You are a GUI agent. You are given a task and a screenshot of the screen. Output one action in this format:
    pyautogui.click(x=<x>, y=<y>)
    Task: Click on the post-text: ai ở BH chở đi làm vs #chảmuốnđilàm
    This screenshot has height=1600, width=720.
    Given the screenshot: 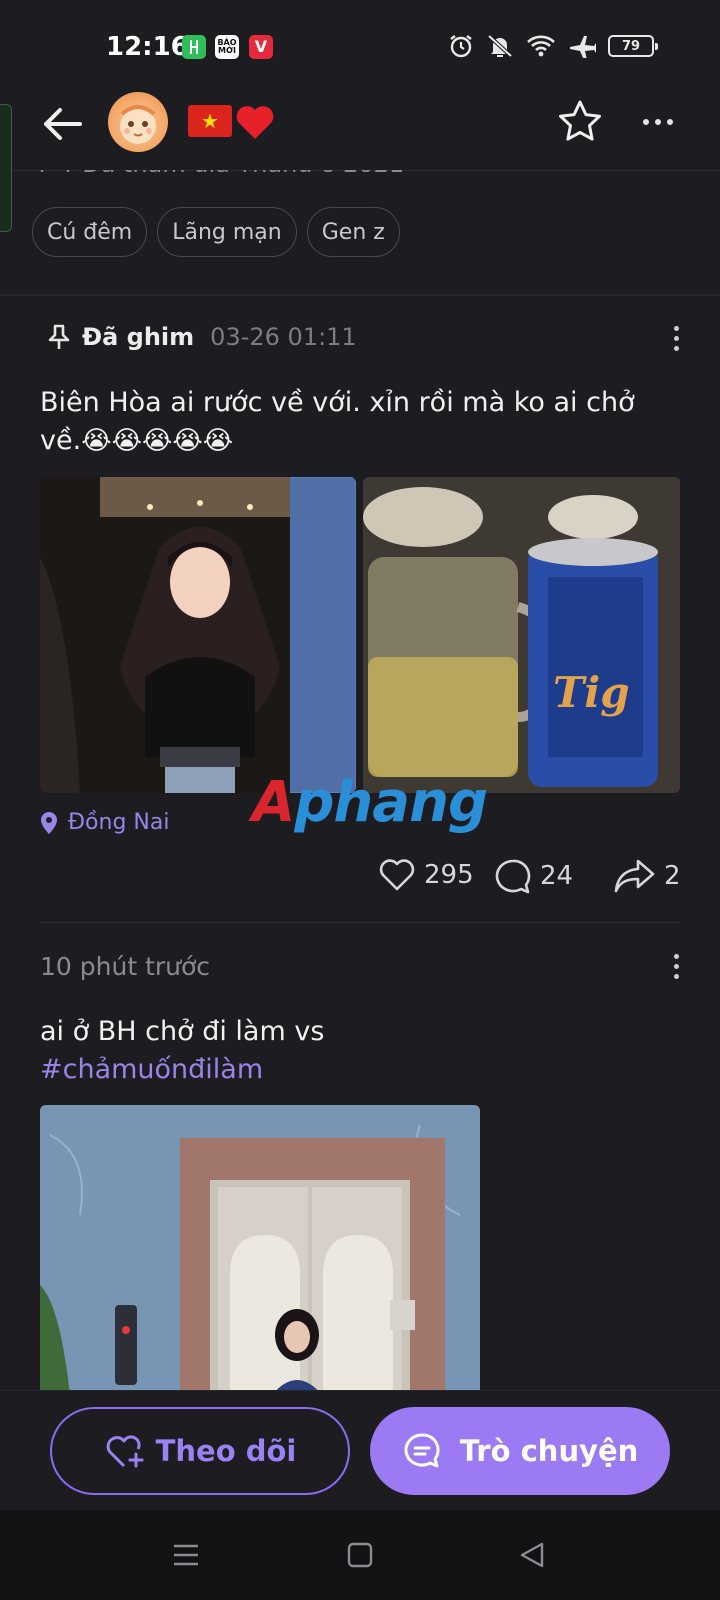 What is the action you would take?
    pyautogui.click(x=360, y=1051)
    